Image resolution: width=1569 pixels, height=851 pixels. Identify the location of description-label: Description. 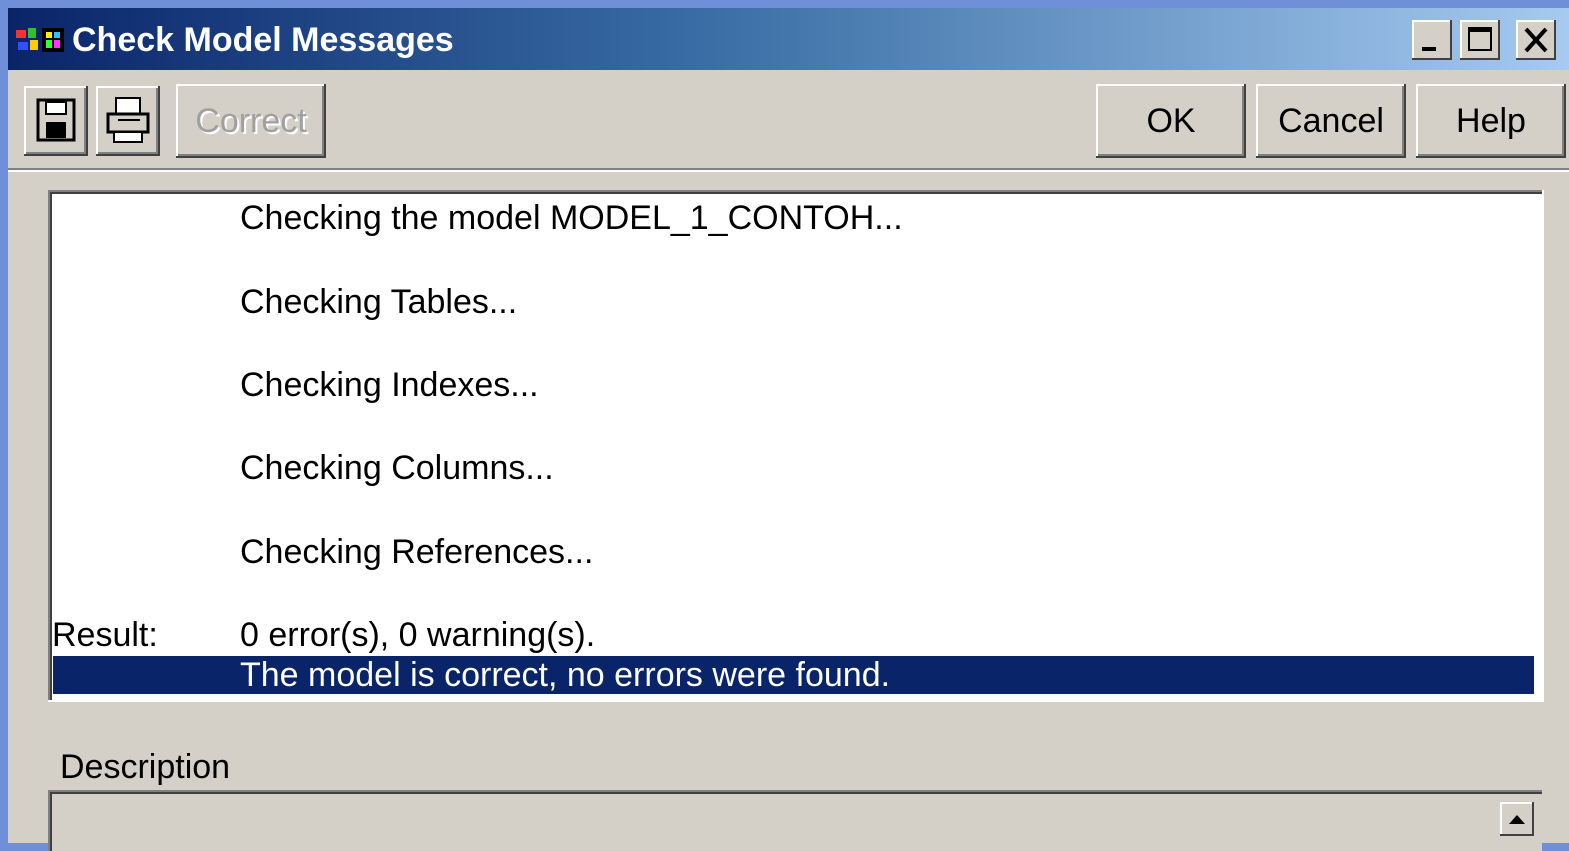
(145, 767).